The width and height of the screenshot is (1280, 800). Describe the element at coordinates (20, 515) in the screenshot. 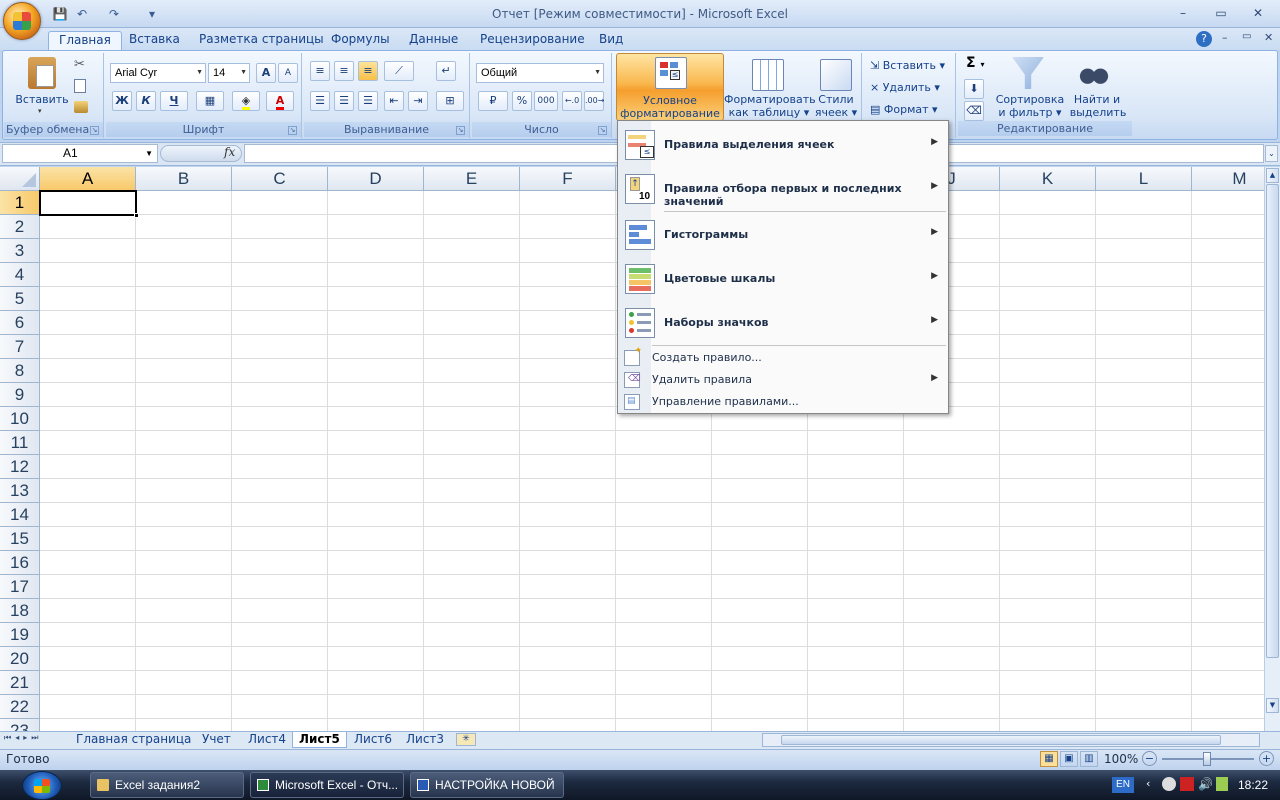

I see `row-header: 14` at that location.